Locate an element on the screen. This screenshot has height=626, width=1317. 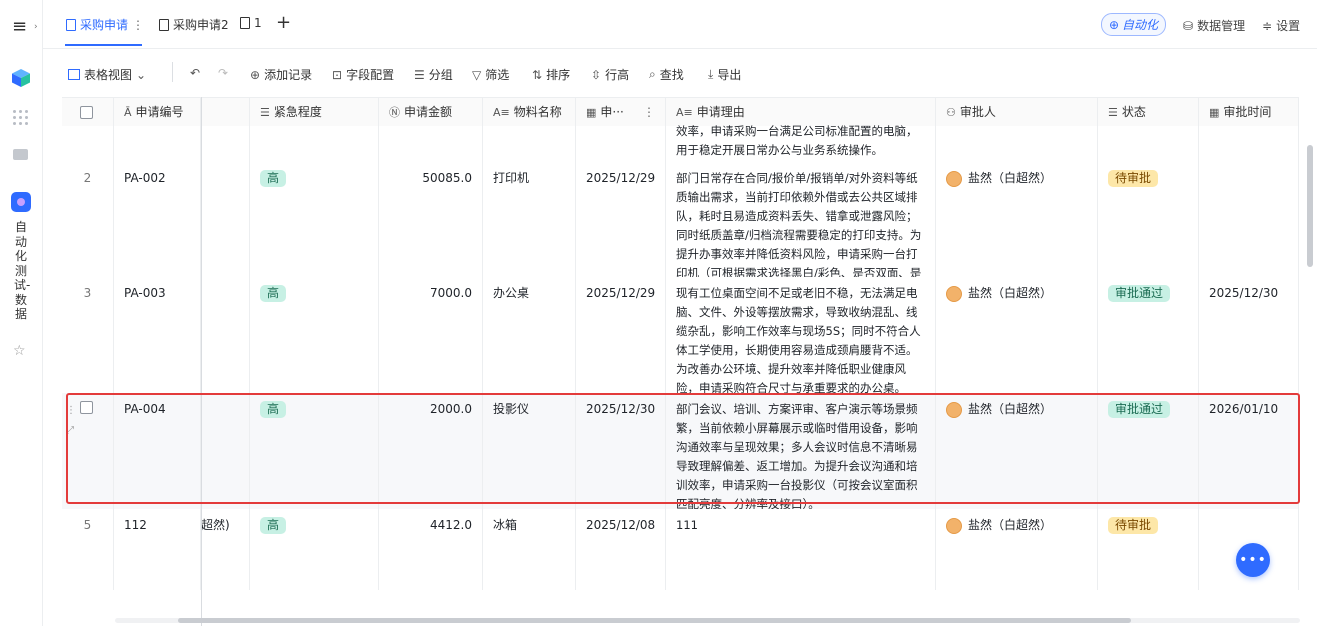
material-cell: 打印机 is located at coordinates (529, 219).